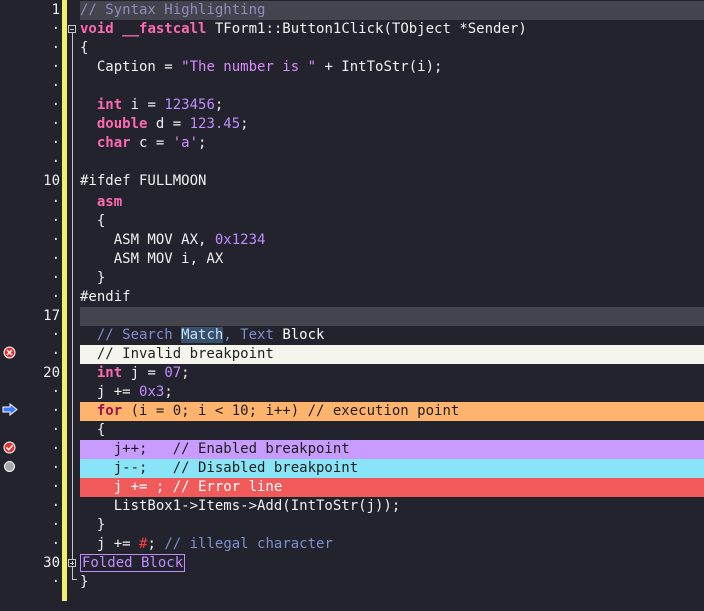 This screenshot has width=704, height=611. Describe the element at coordinates (9, 352) in the screenshot. I see `invalid-breakpoint-icon` at that location.